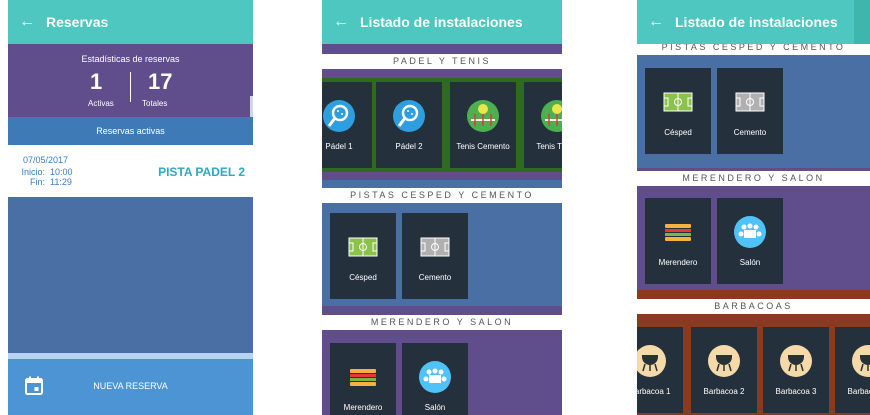 The image size is (870, 415). Describe the element at coordinates (442, 195) in the screenshot. I see `section-title: PISTAS CESPED Y CEMENTO` at that location.